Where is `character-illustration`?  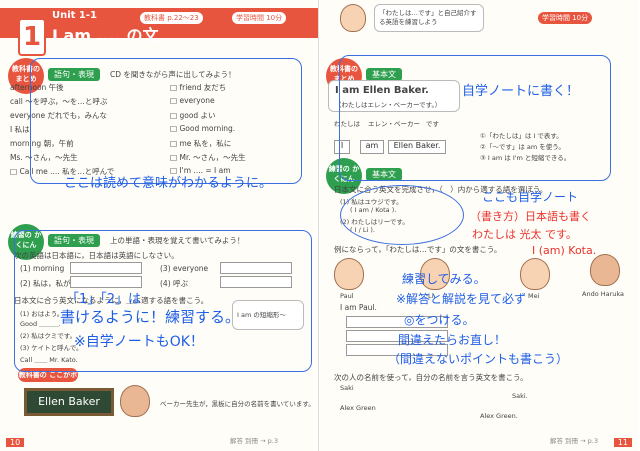
character-illustration is located at coordinates (353, 18).